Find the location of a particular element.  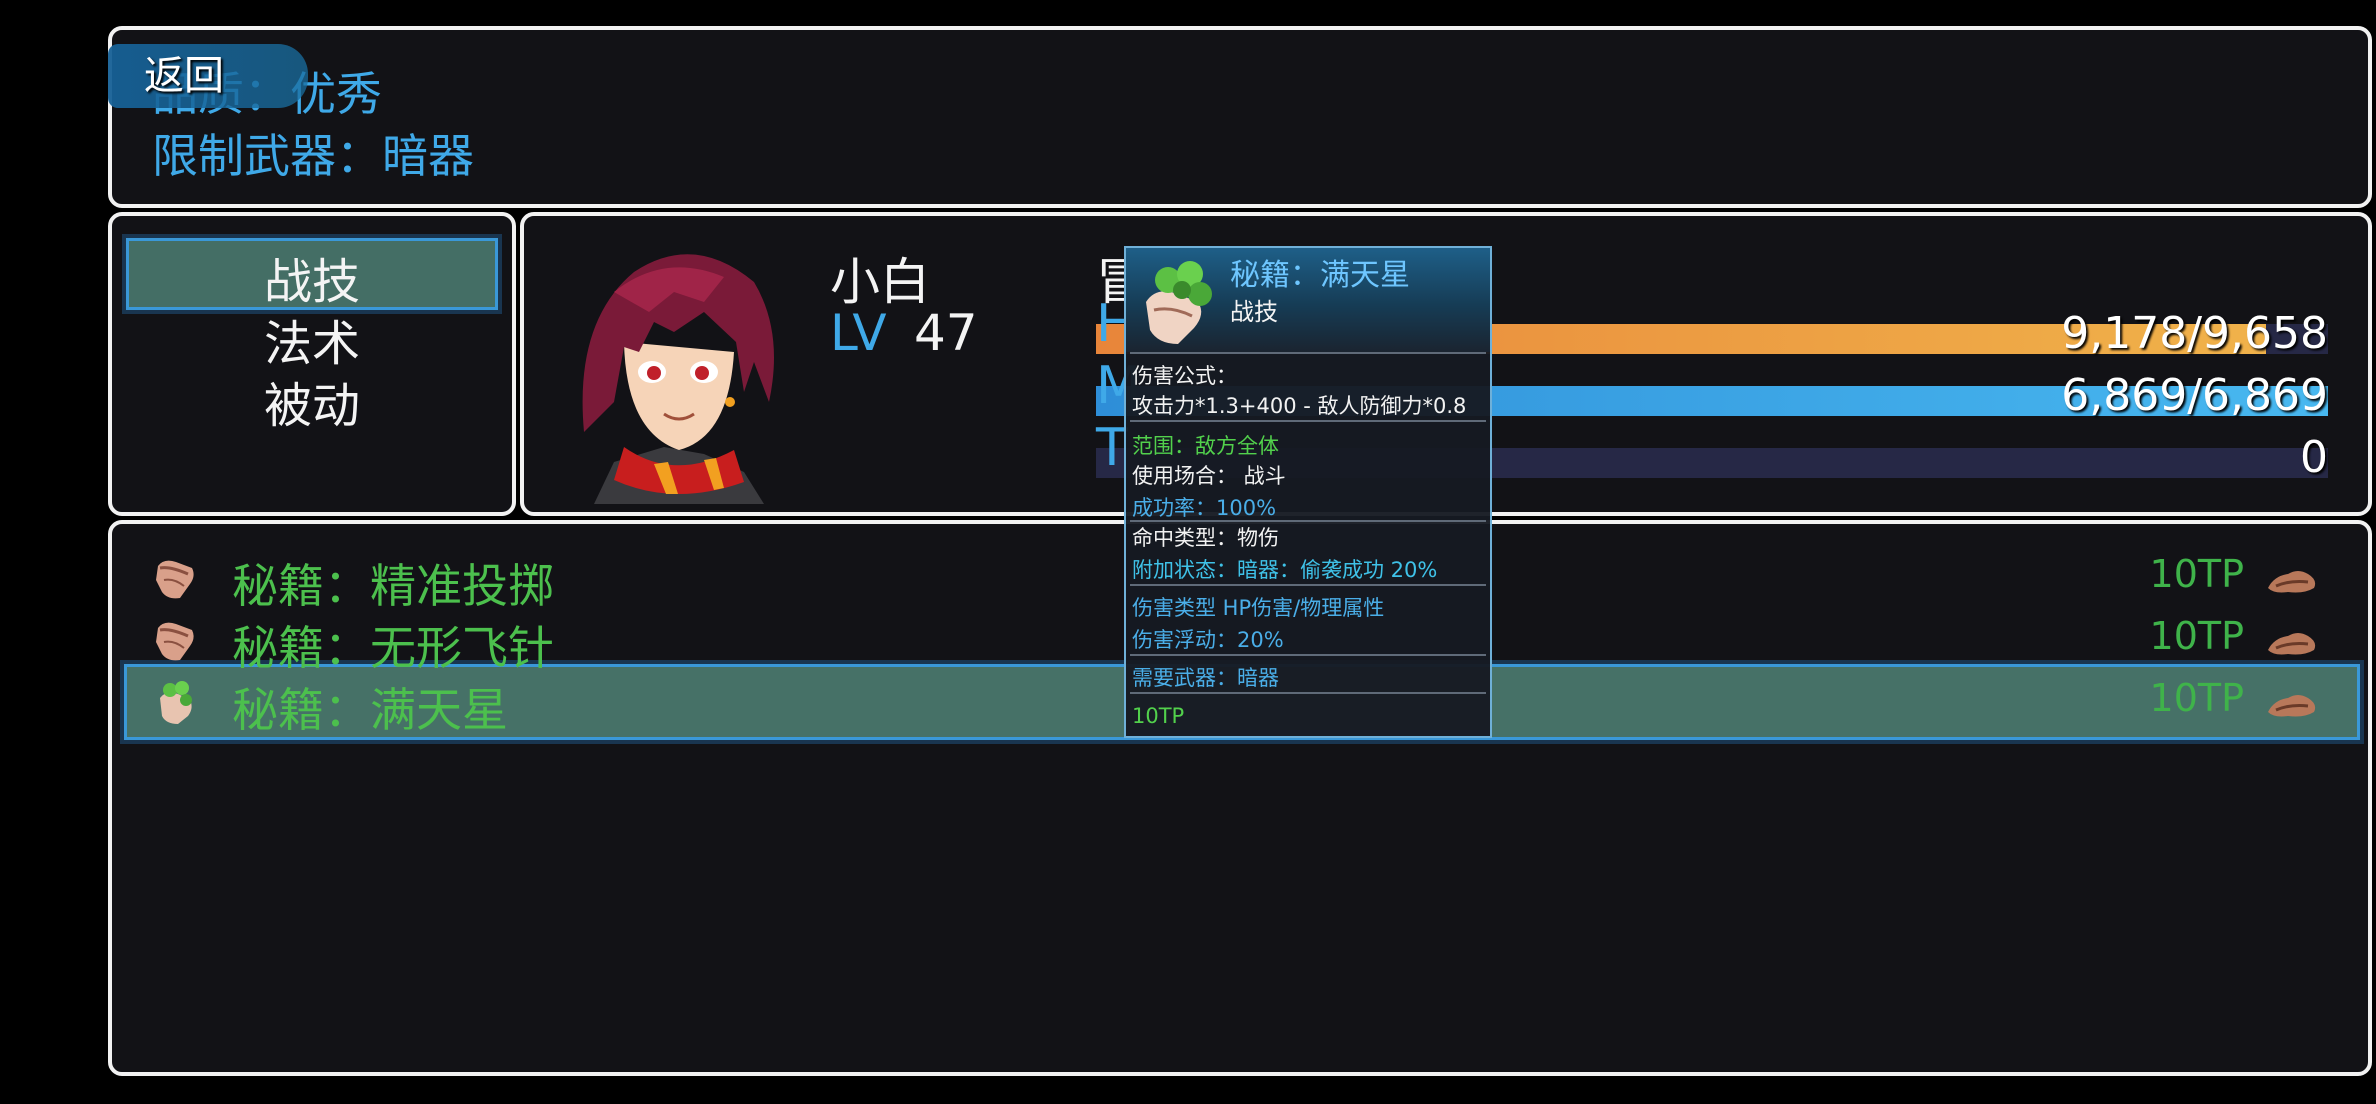

tooltip-formula: 攻击力*1.3+400 - 敌人防御力*0.8 is located at coordinates (1299, 406).